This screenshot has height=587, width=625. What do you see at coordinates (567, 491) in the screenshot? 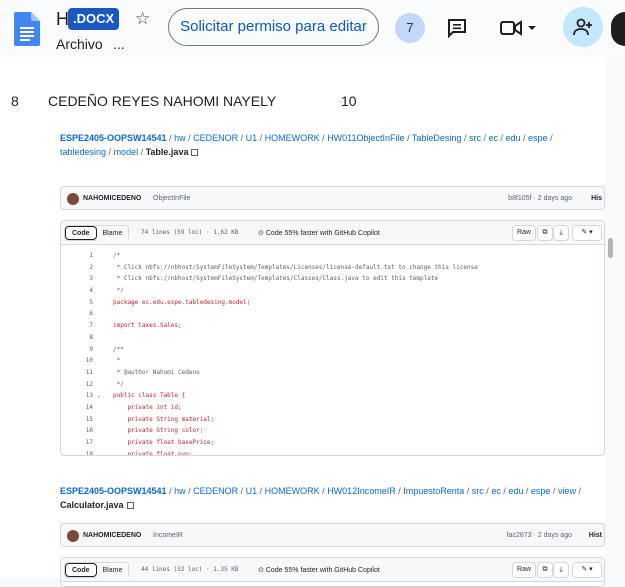
I see `breadcrumb-link: view` at bounding box center [567, 491].